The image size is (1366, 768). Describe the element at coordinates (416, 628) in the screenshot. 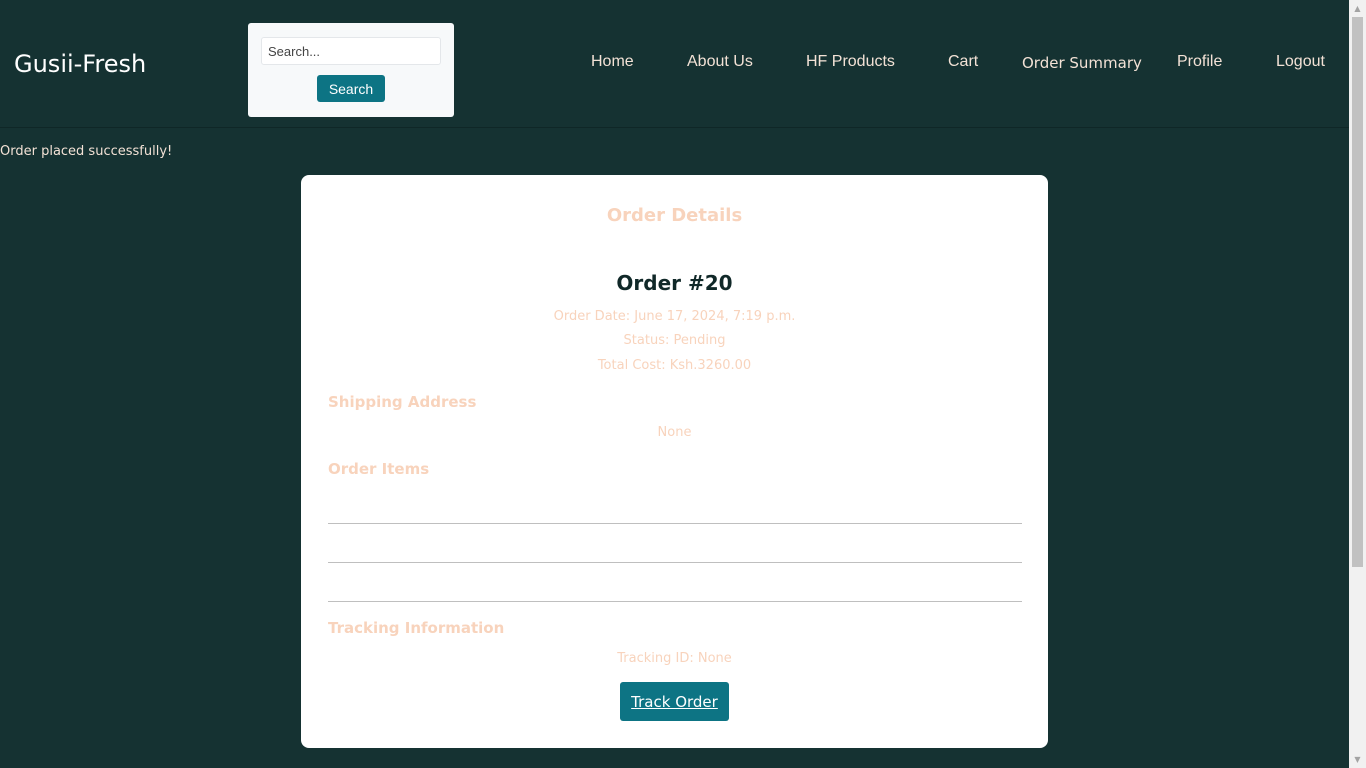

I see `tracking-heading: Tracking Information` at that location.